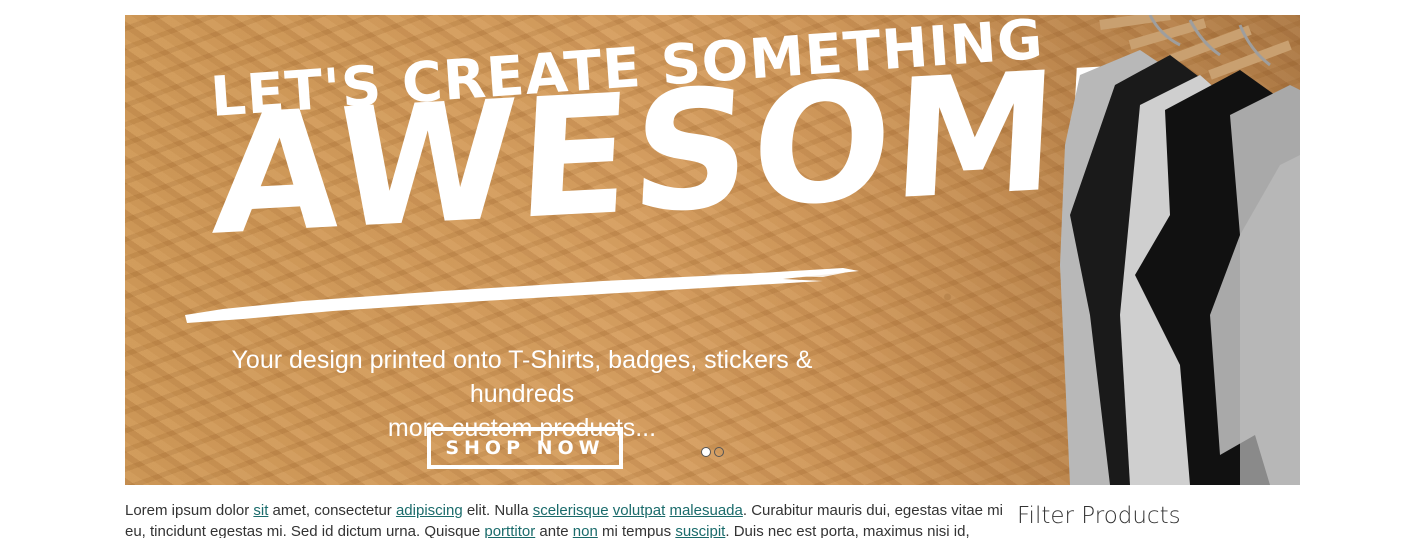 This screenshot has height=538, width=1425. What do you see at coordinates (705, 510) in the screenshot?
I see `link-malesuada: malesuada` at bounding box center [705, 510].